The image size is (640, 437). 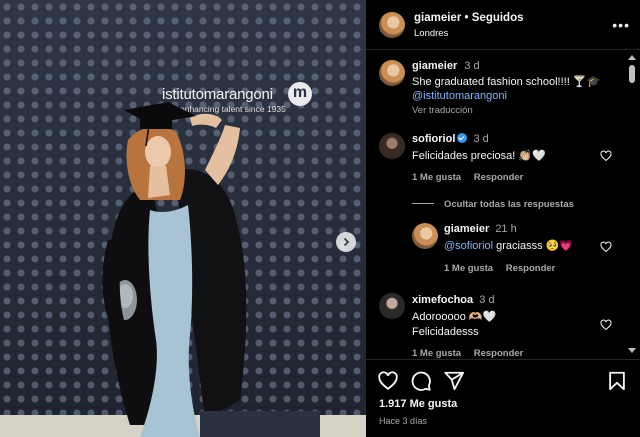 I want to click on scroll-up-arrow-icon, so click(x=632, y=57).